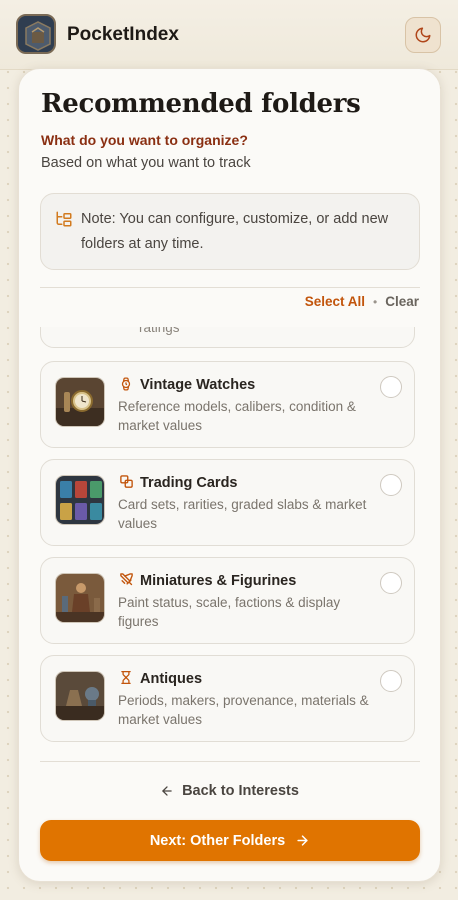  I want to click on vintage-watches-thumbnail, so click(80, 402).